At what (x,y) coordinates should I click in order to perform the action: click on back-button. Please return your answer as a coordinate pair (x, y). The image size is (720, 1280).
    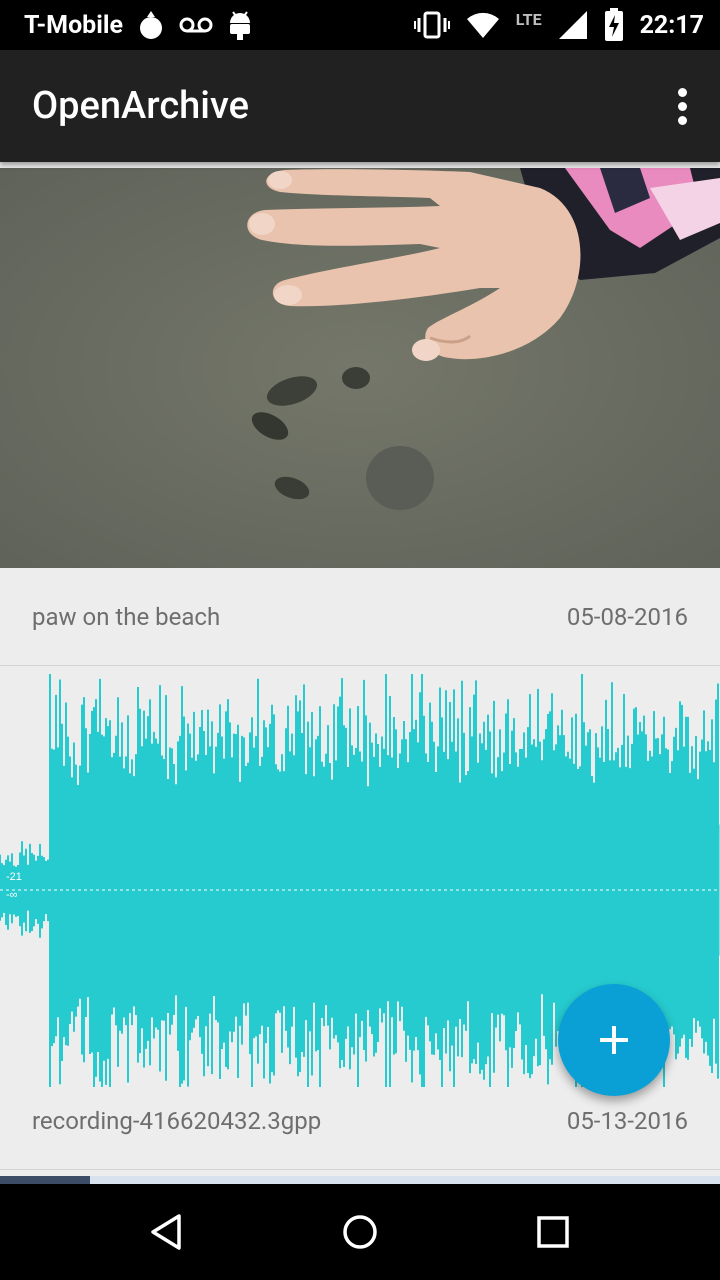
    Looking at the image, I should click on (167, 1232).